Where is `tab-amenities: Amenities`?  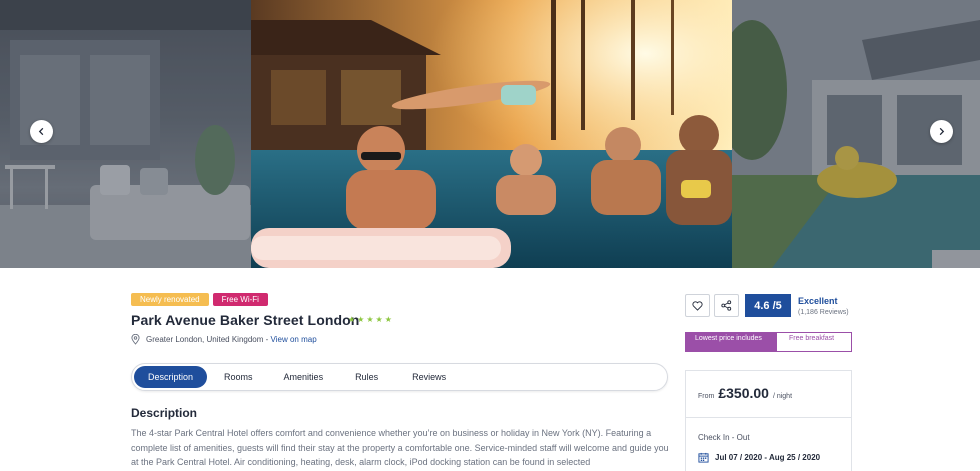
tab-amenities: Amenities is located at coordinates (304, 377).